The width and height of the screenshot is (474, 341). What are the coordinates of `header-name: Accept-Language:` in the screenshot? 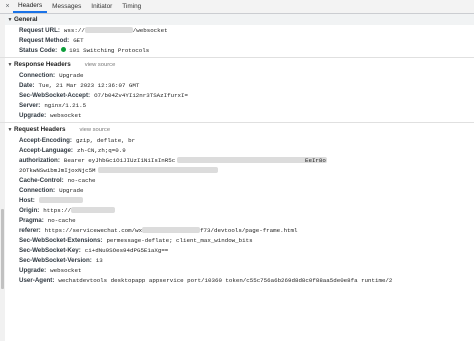 It's located at (46, 150).